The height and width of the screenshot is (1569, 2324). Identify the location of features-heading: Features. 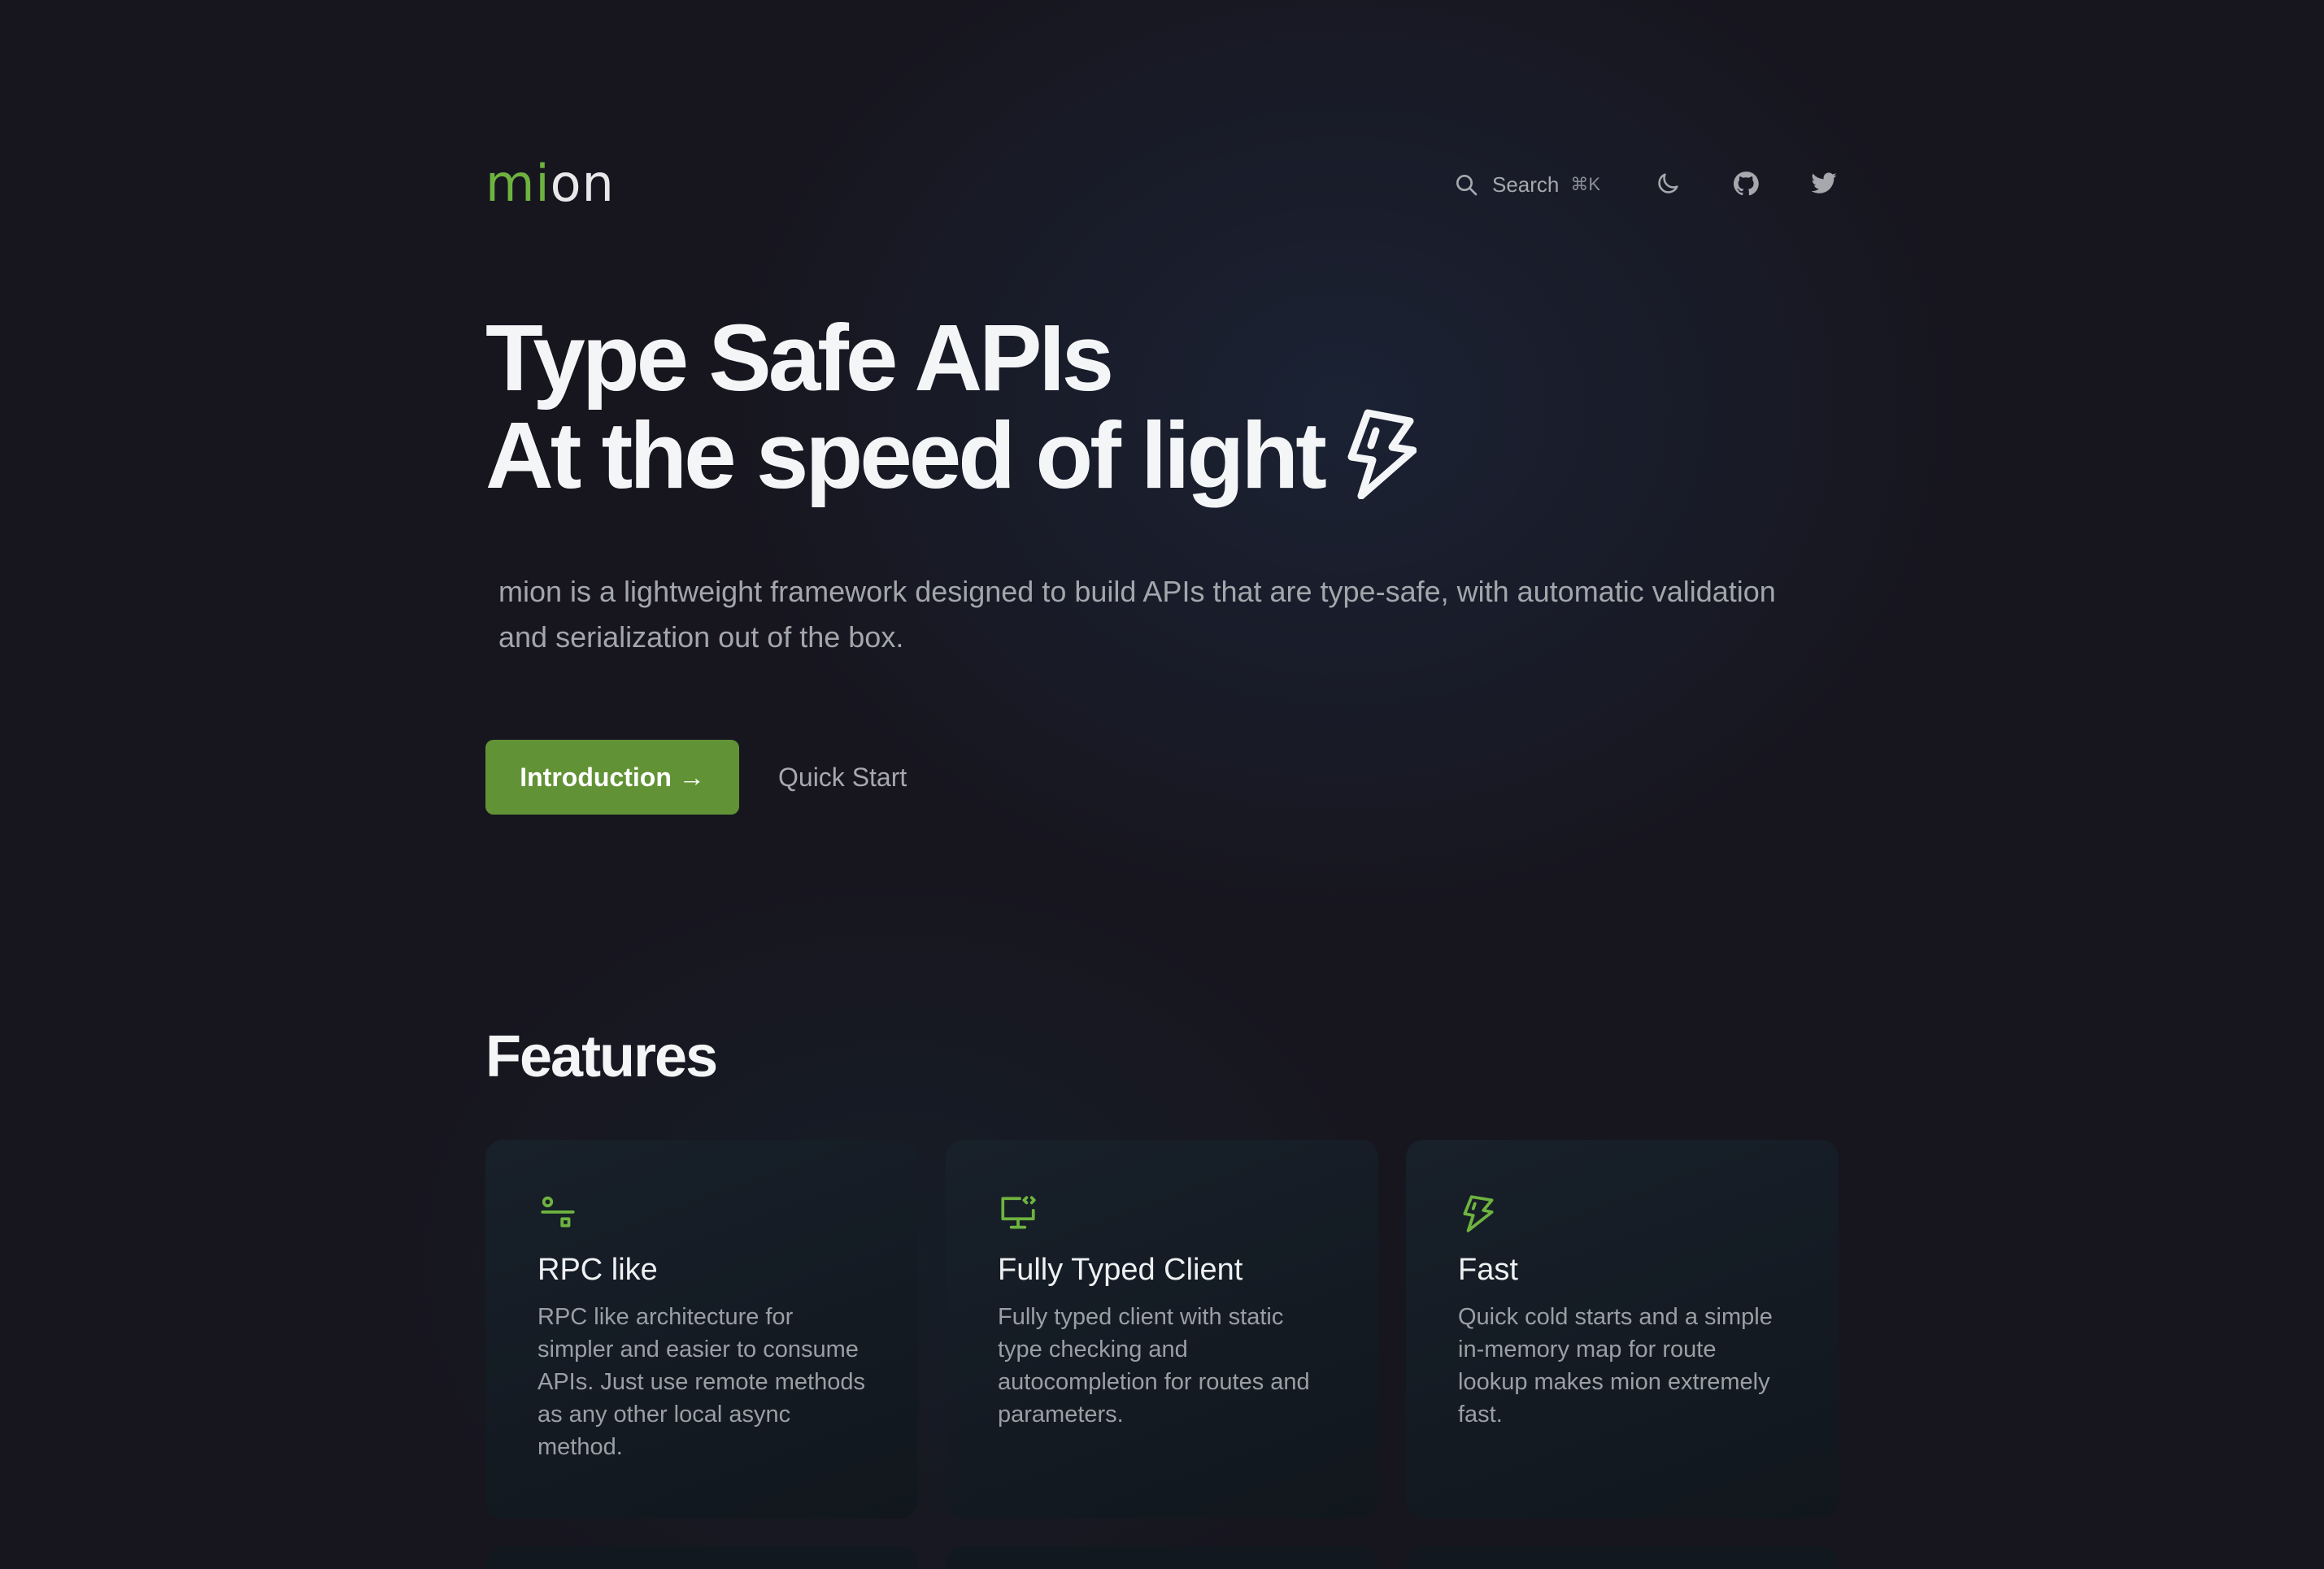
(601, 1056).